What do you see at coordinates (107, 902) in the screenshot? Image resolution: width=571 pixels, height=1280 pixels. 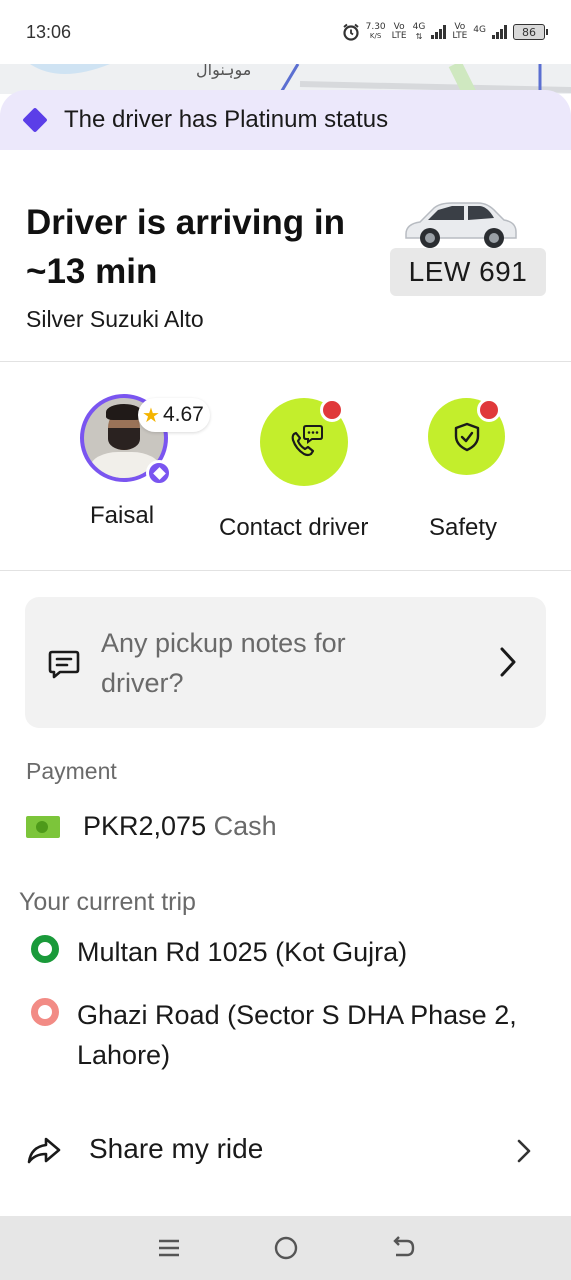 I see `trip-heading: Your current trip` at bounding box center [107, 902].